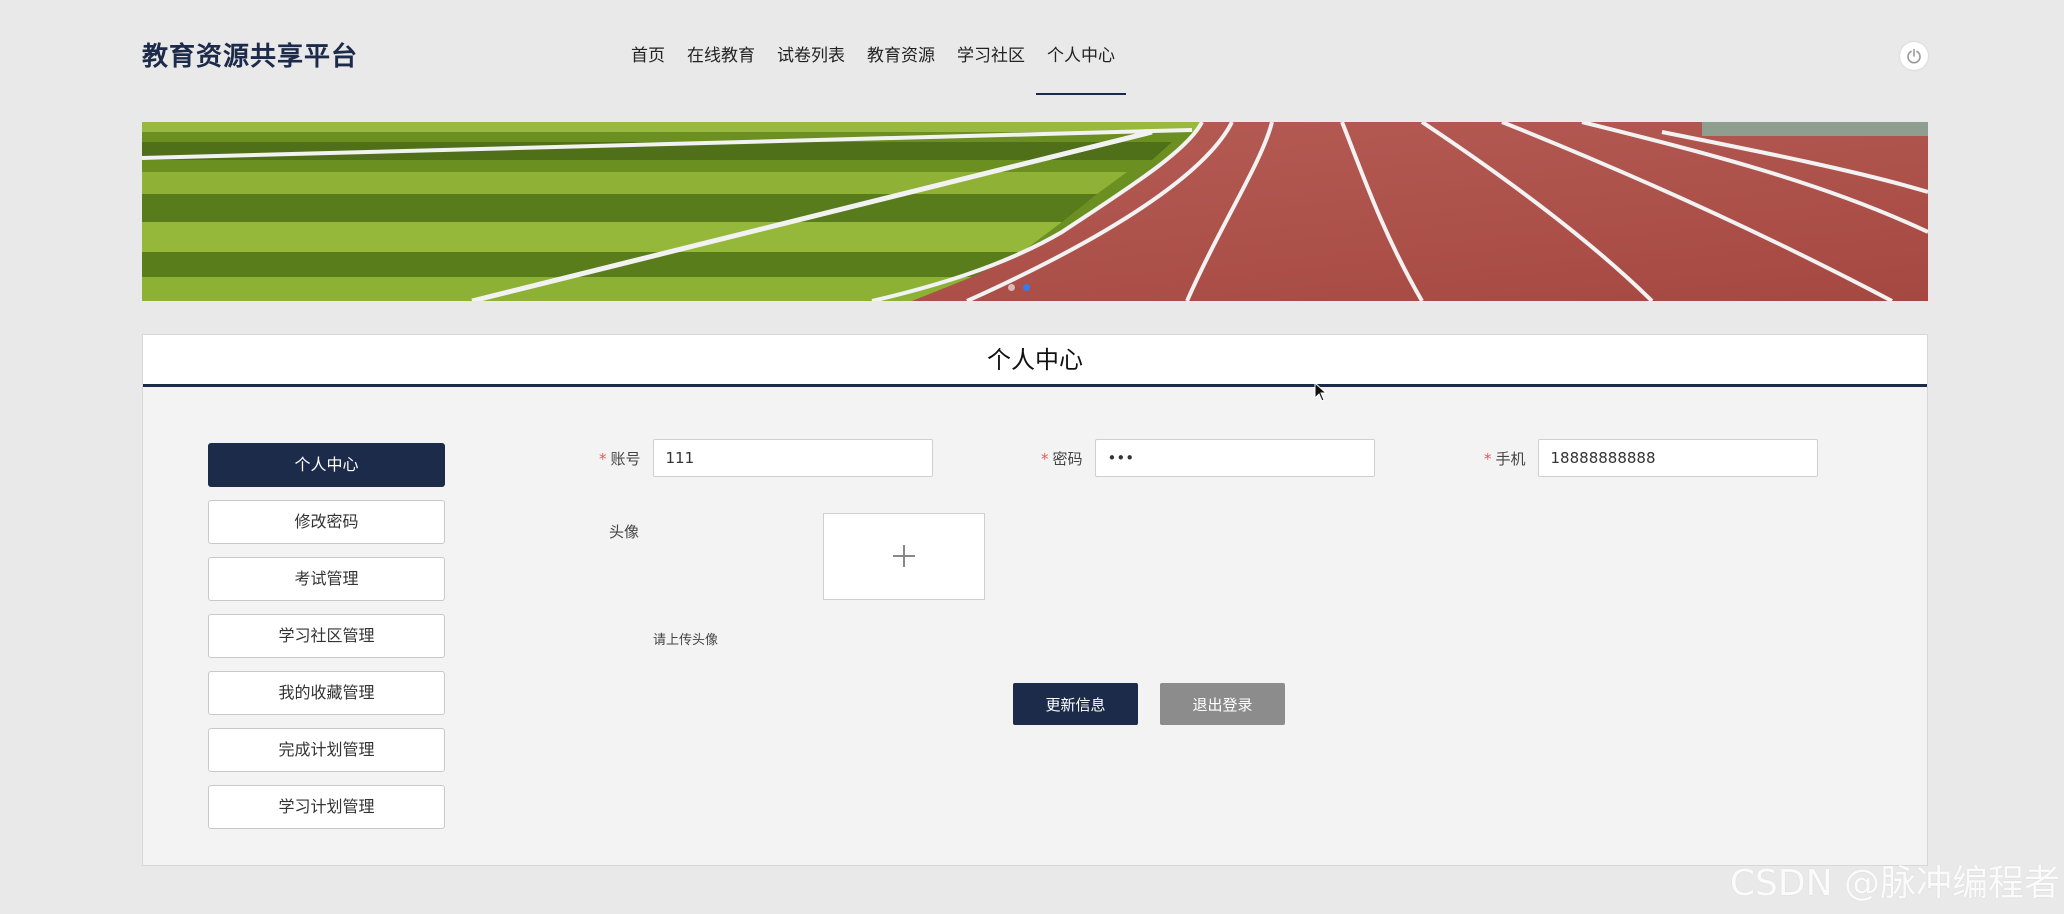  Describe the element at coordinates (1510, 458) in the screenshot. I see `phone-label-text: 手机` at that location.